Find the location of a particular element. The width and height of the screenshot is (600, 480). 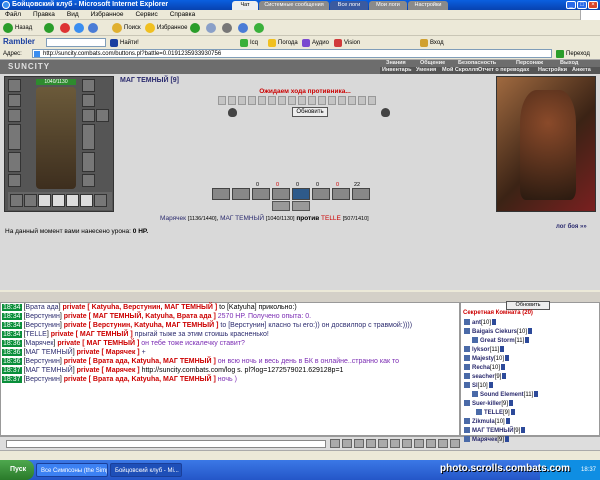

maximize-button: □ is located at coordinates (582, 5).